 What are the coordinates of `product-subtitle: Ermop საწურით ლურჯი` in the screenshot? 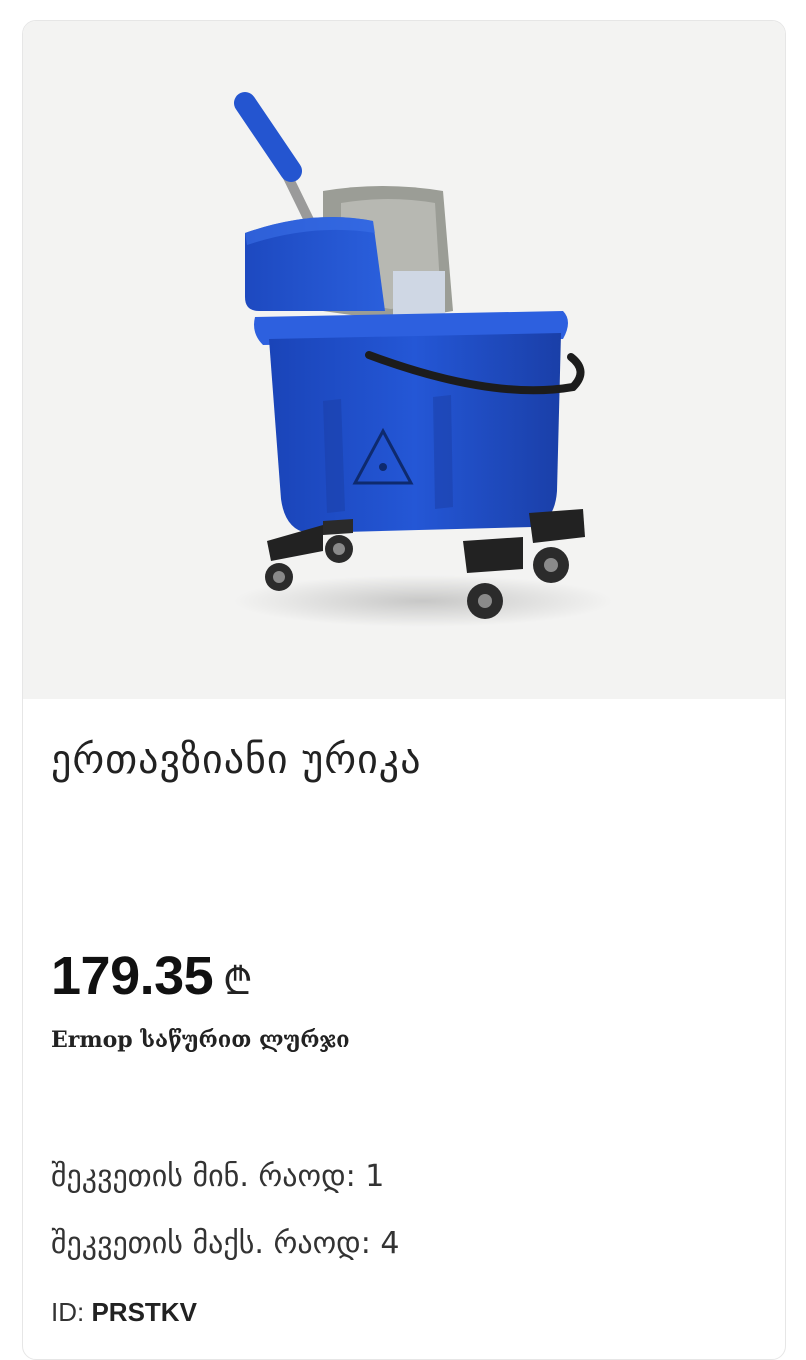 It's located at (200, 1040).